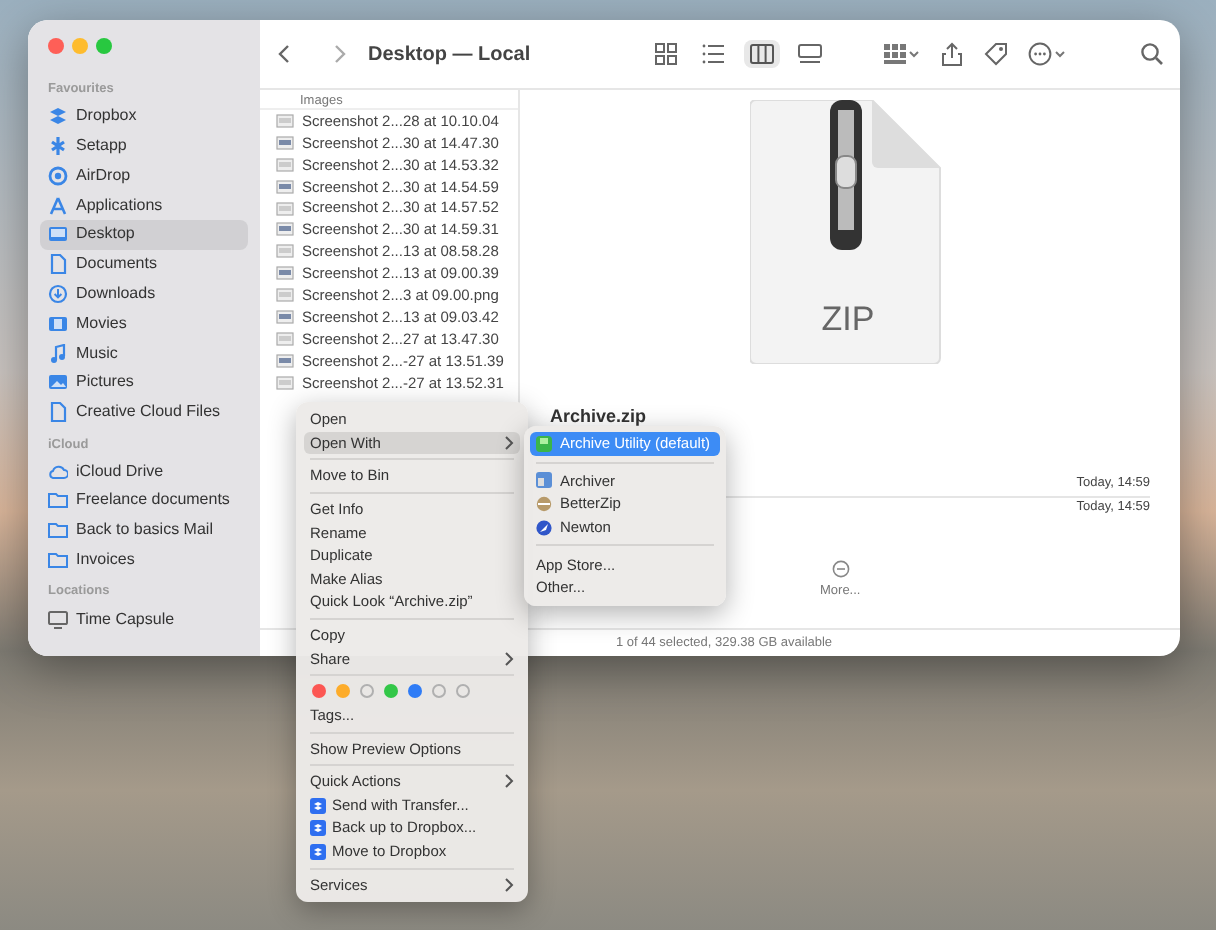 The image size is (1216, 930). Describe the element at coordinates (58, 234) in the screenshot. I see `desktop-icon` at that location.